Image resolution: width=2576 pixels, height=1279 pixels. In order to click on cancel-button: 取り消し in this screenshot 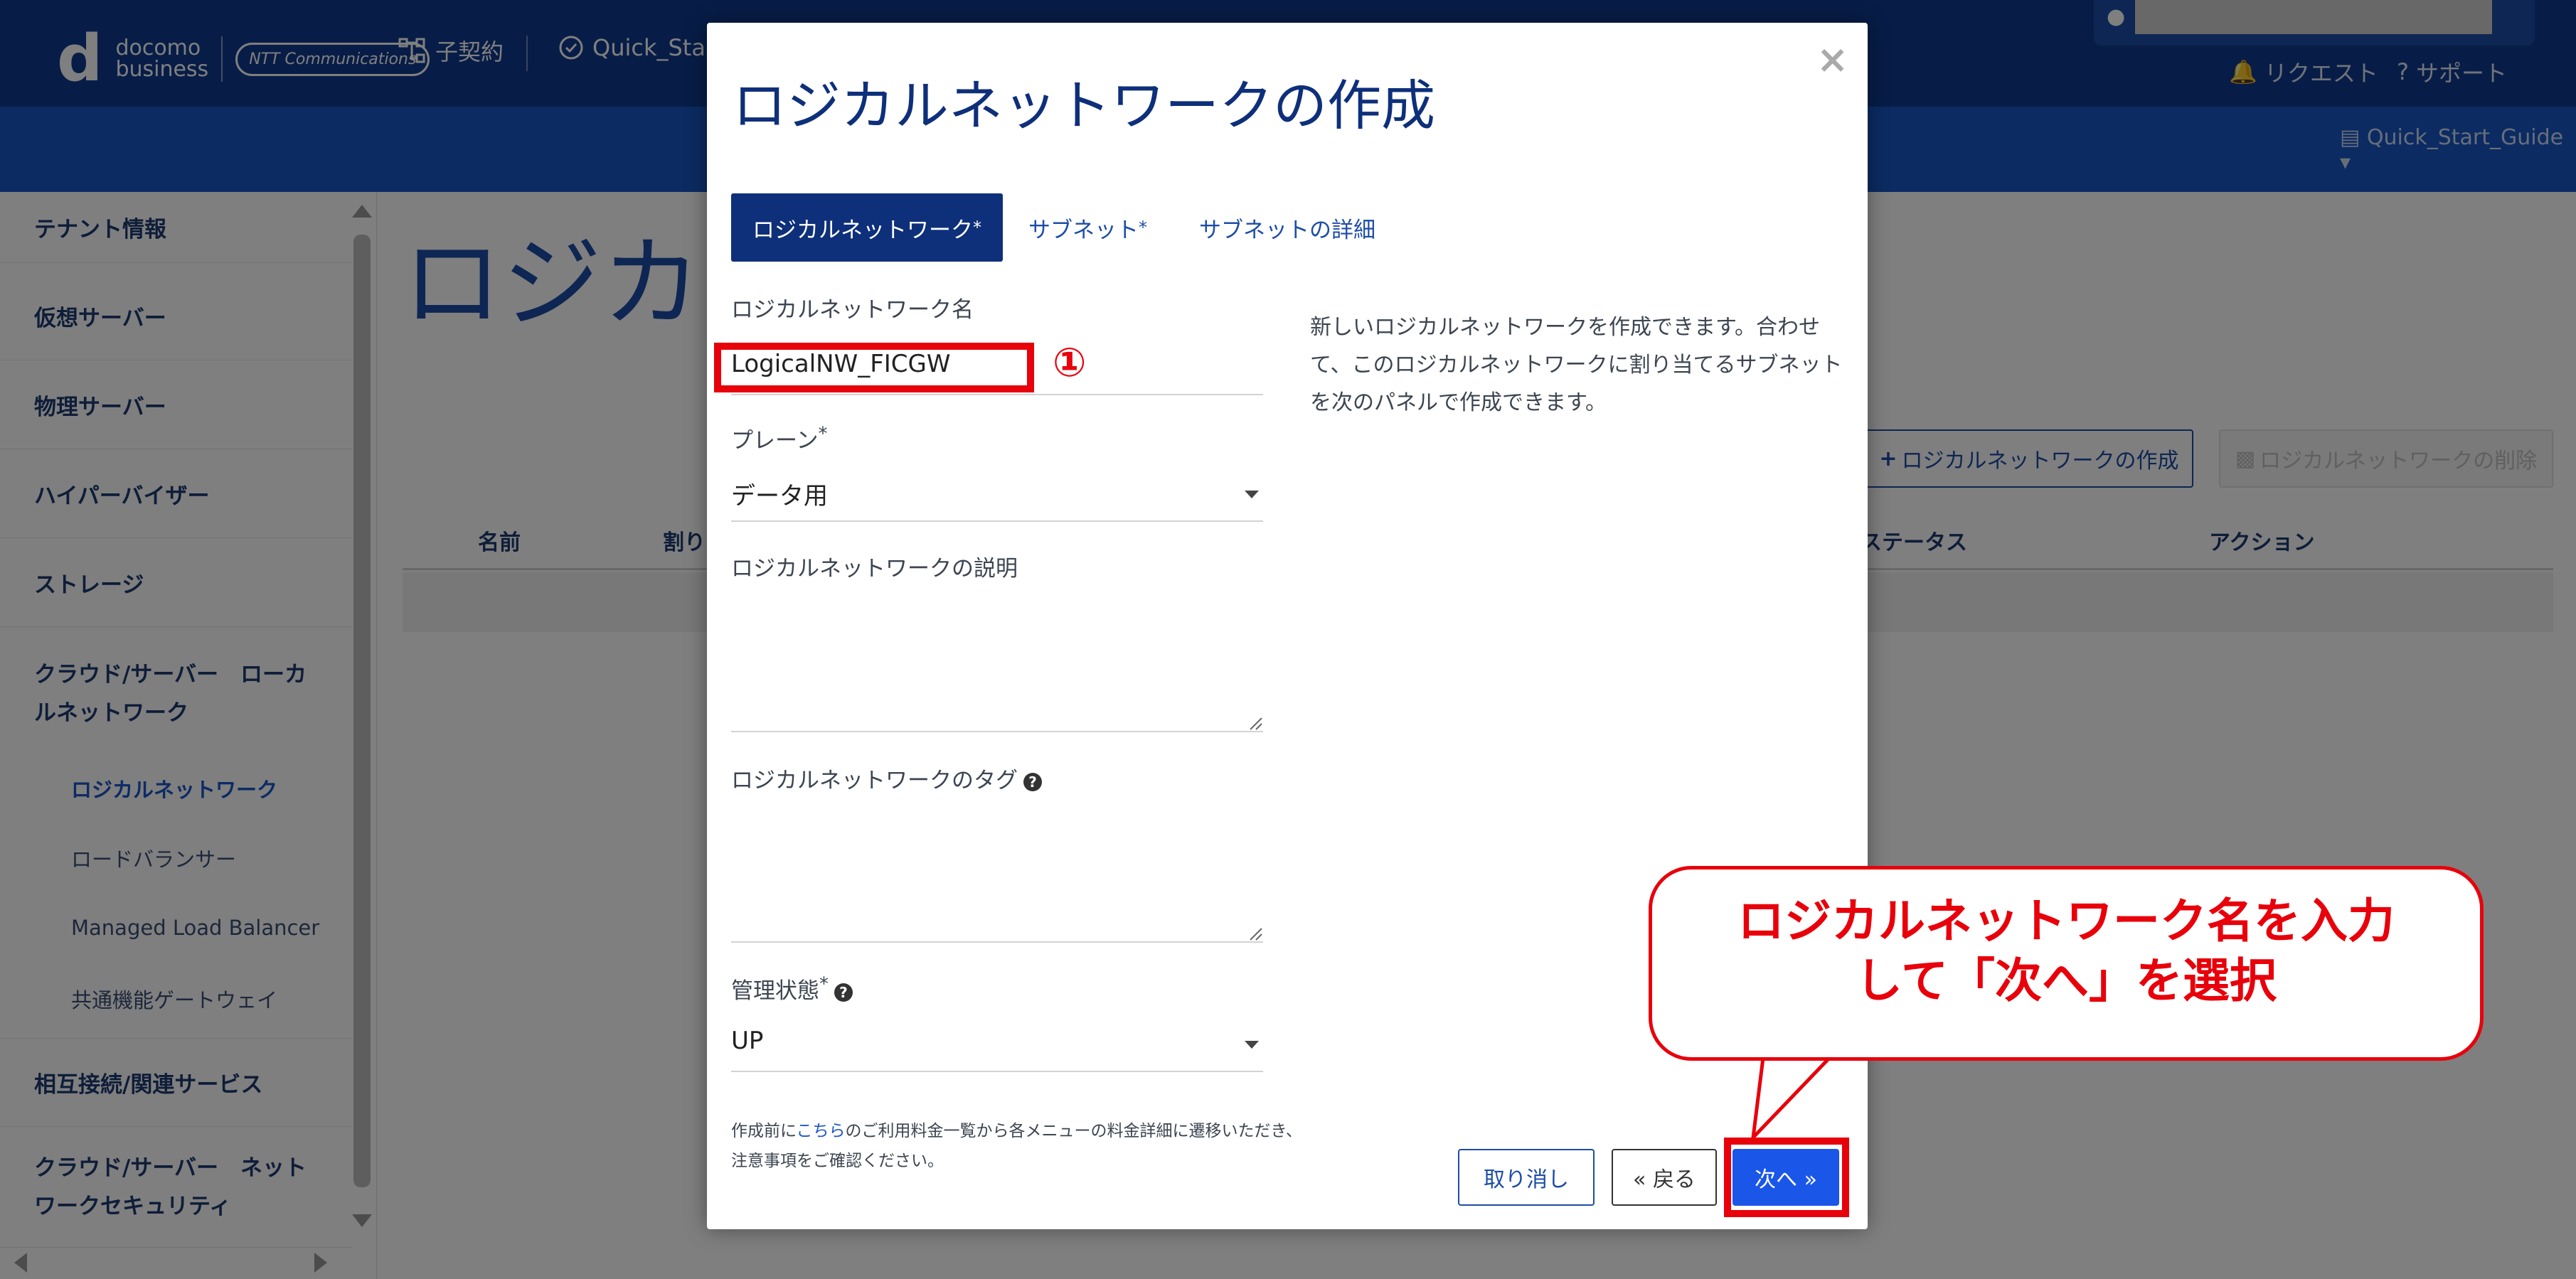, I will do `click(1526, 1177)`.